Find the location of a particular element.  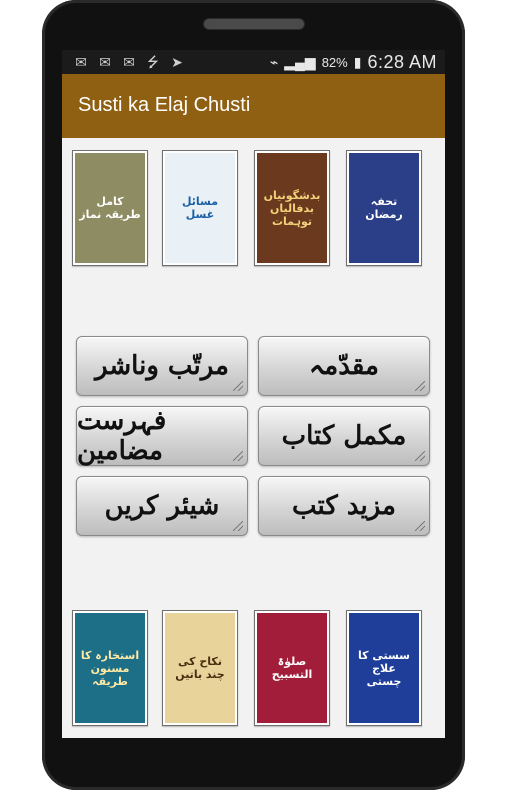

book-cover-susti-ka-elaj: سستی کا علاج چستی is located at coordinates (384, 668).